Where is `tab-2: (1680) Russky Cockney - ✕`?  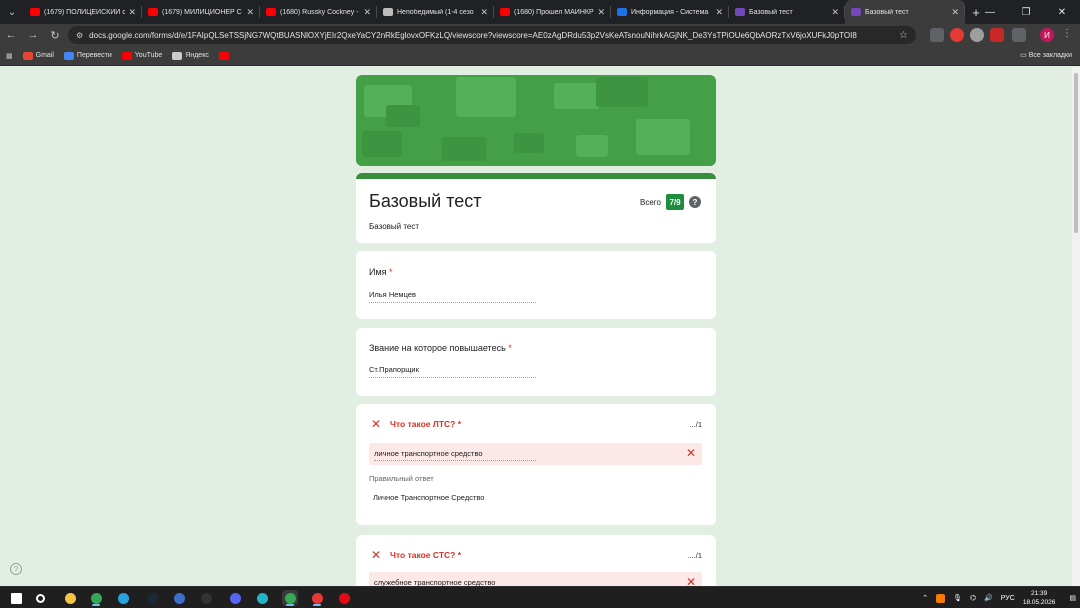 tab-2: (1680) Russky Cockney - ✕ is located at coordinates (318, 12).